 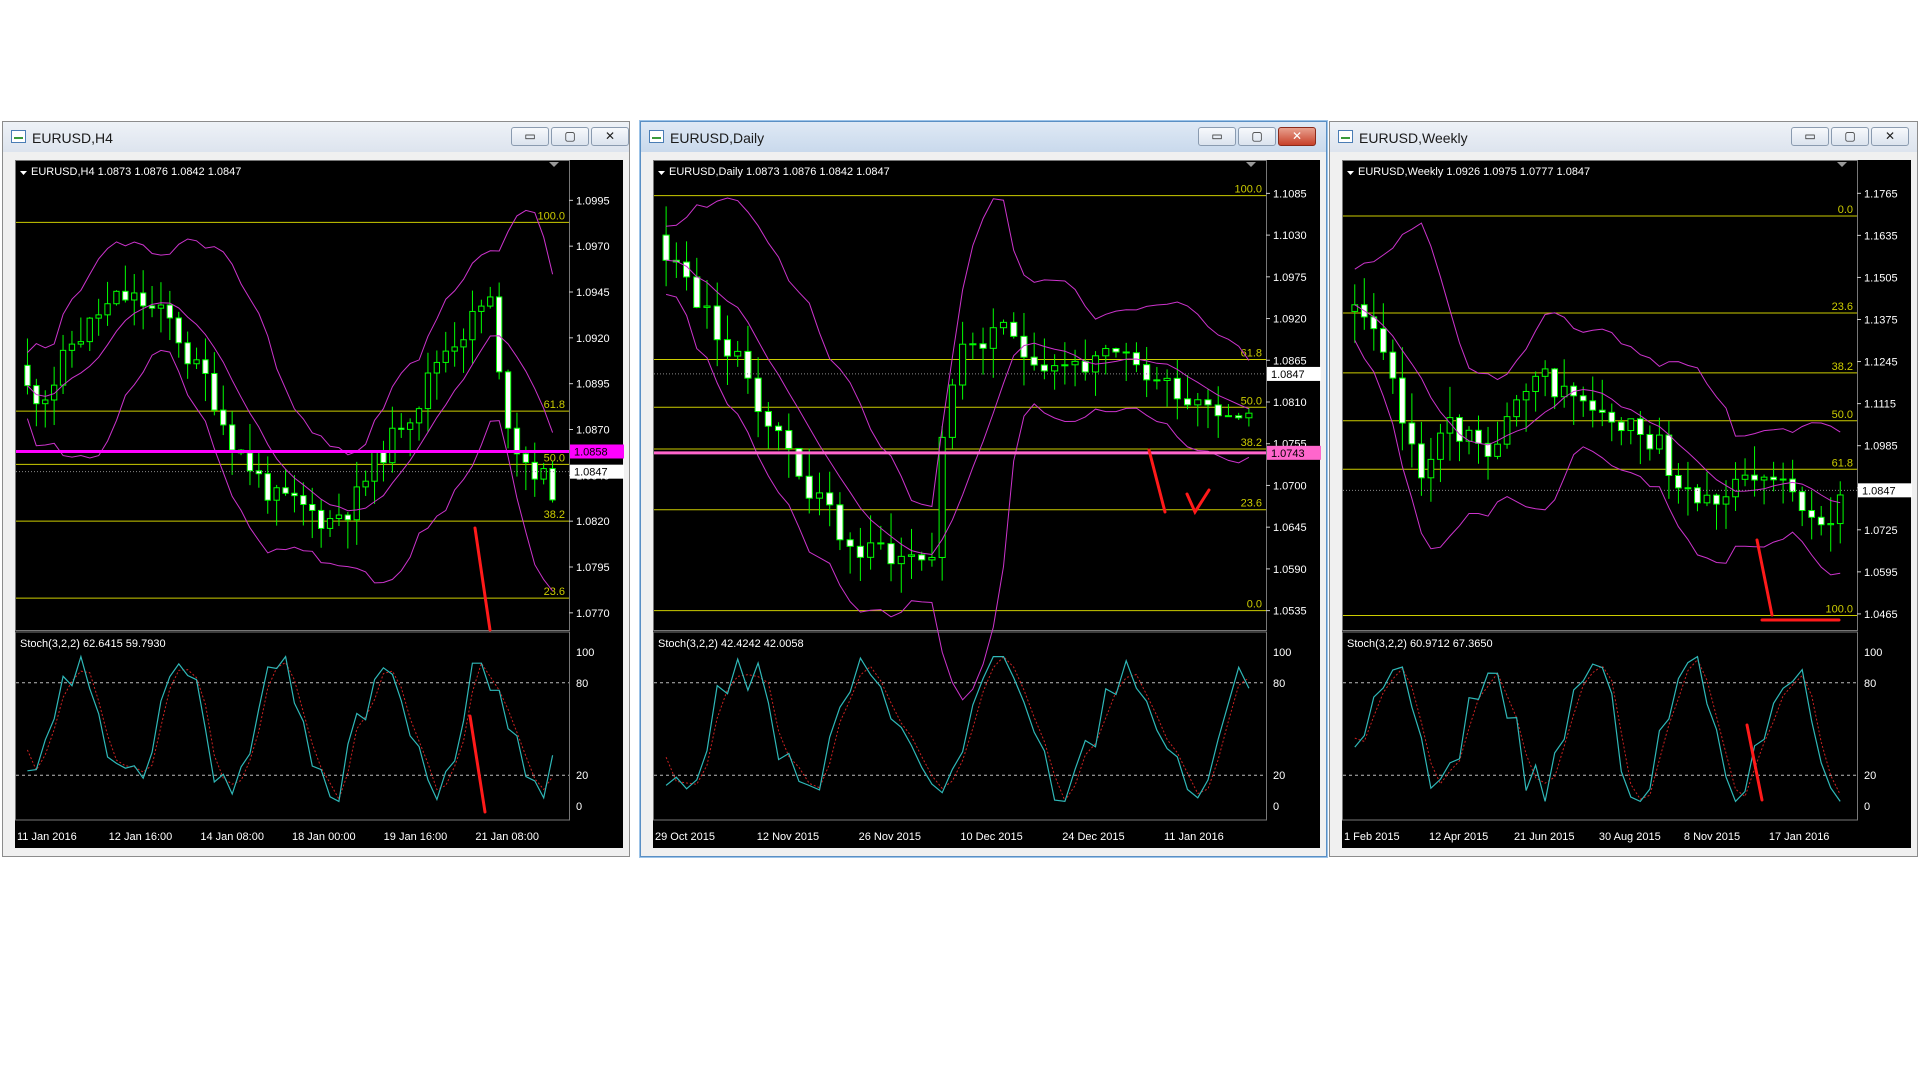 I want to click on current-price-label: 1.0847, so click(x=1879, y=491).